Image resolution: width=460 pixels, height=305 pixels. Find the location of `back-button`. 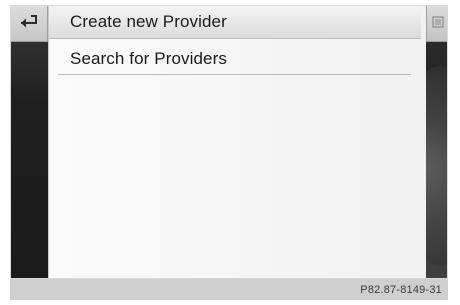

back-button is located at coordinates (29, 24).